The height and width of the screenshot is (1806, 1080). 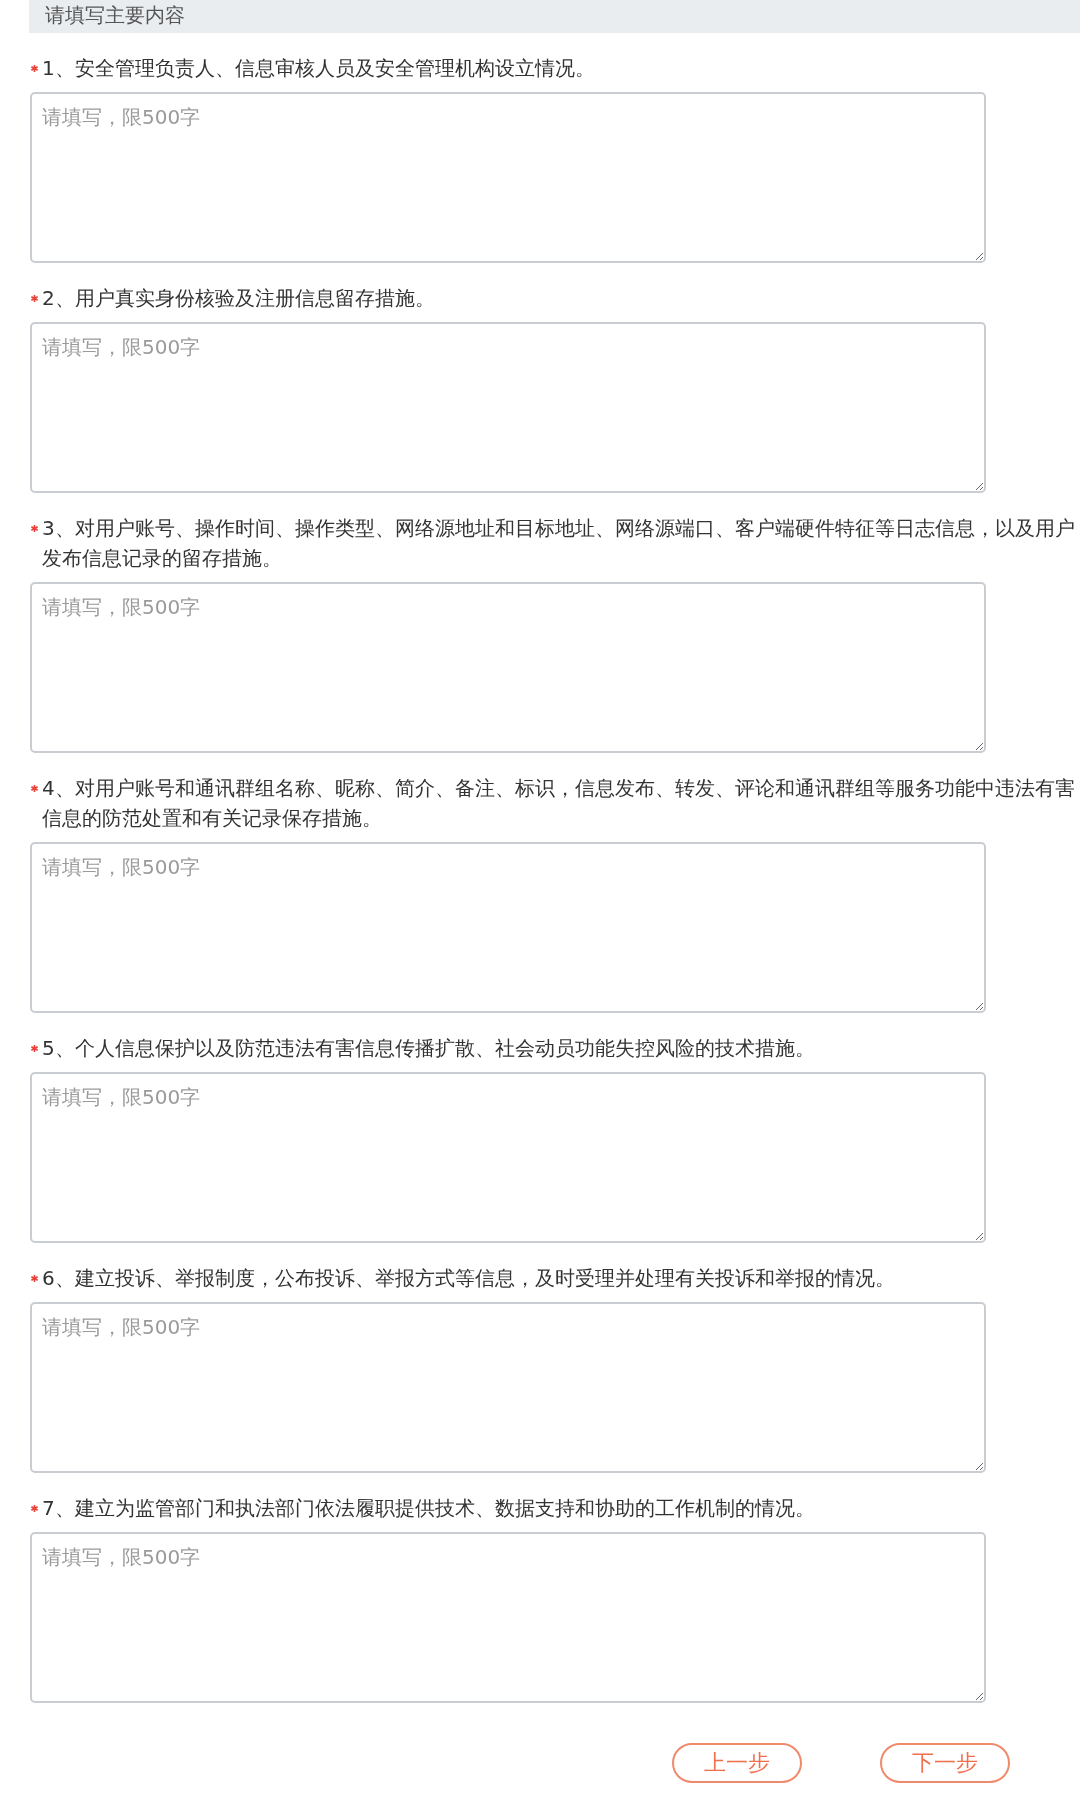 I want to click on question-label: 4、对用户账号和通讯群组名称、昵称、简介、备注、标识，信息发布、转发、评论和通讯群组等服务功能中违法有害信息的防范处置和有关记录保存措施。, so click(x=559, y=803).